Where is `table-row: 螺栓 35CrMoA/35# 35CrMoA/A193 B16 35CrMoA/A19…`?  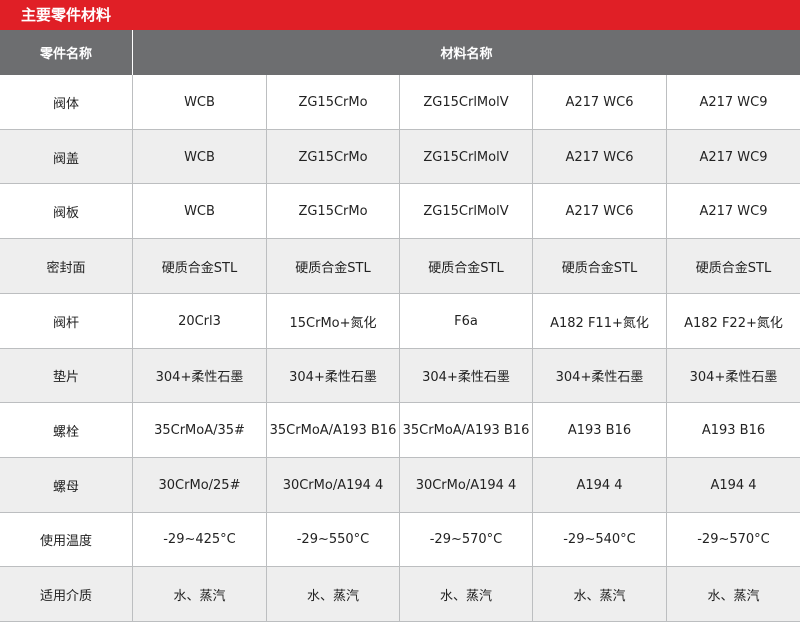 table-row: 螺栓 35CrMoA/35# 35CrMoA/A193 B16 35CrMoA/A19… is located at coordinates (400, 430).